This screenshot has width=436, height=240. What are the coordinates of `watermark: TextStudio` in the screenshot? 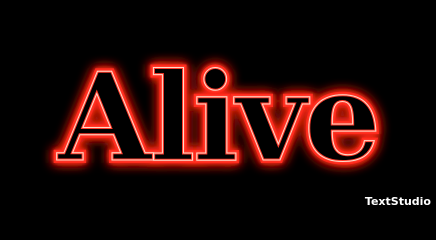 It's located at (397, 201).